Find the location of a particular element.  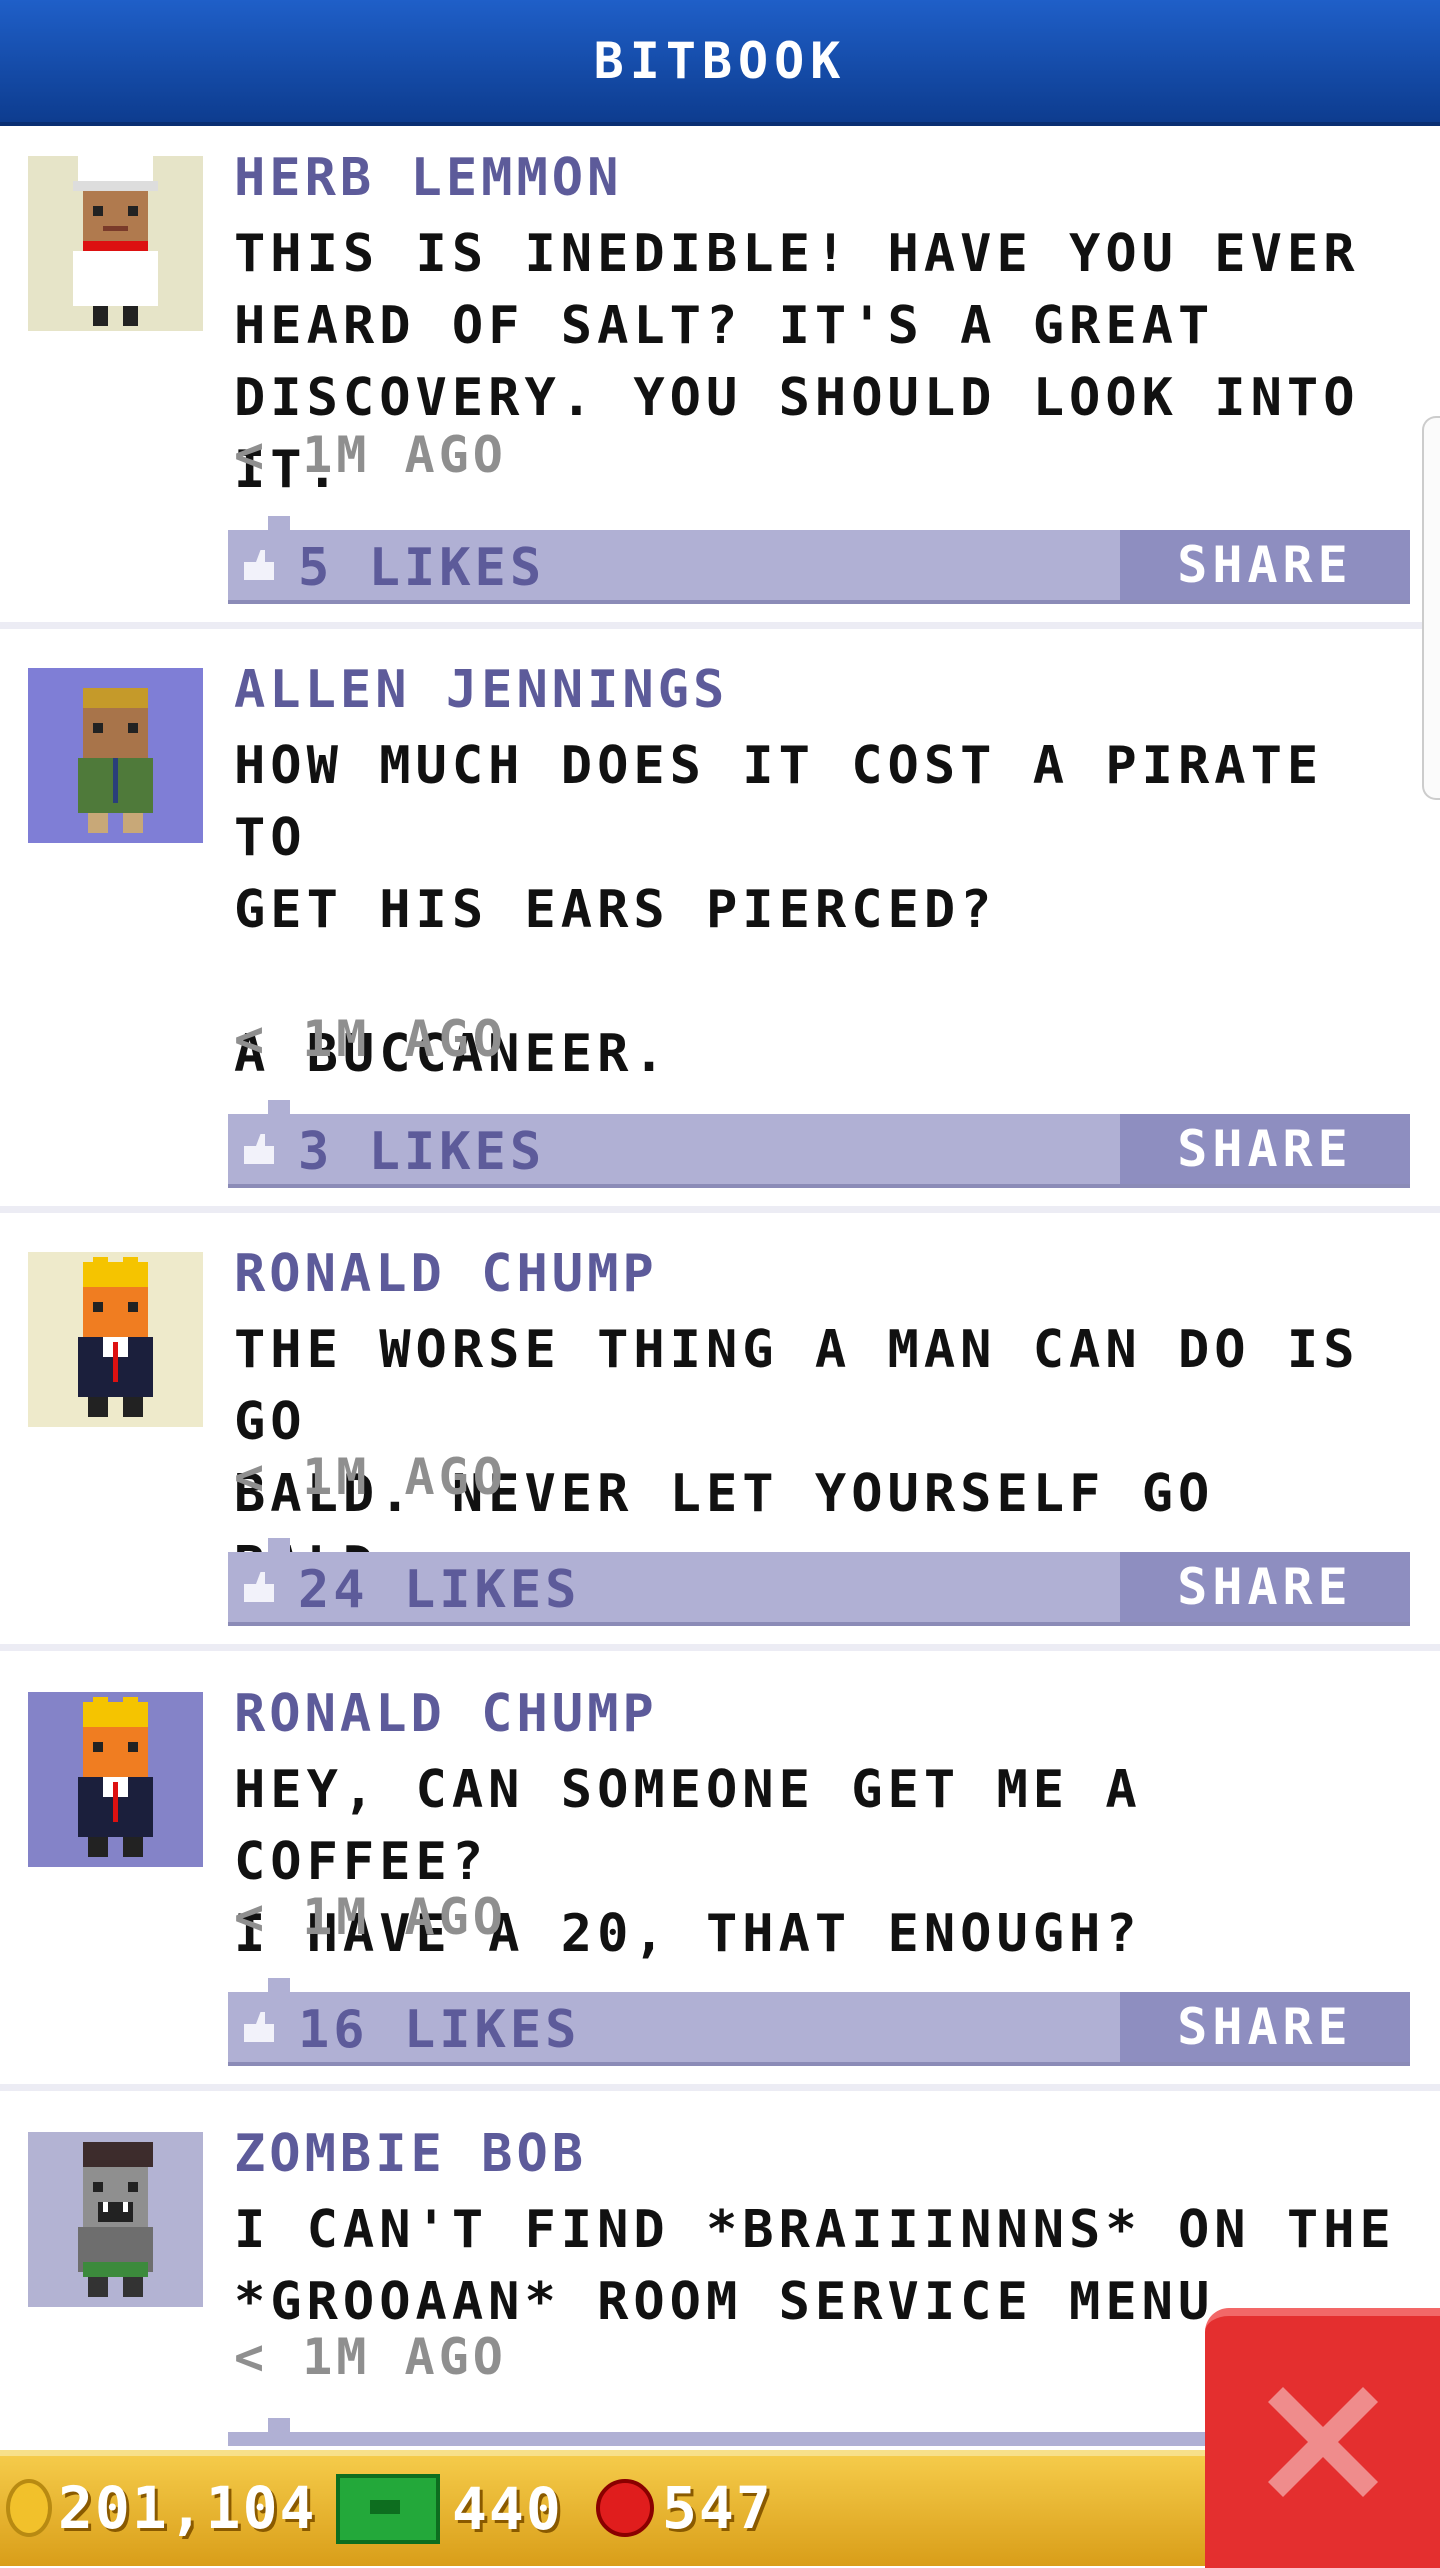

like-bar: 16 LIKES SHARE is located at coordinates (819, 2022).